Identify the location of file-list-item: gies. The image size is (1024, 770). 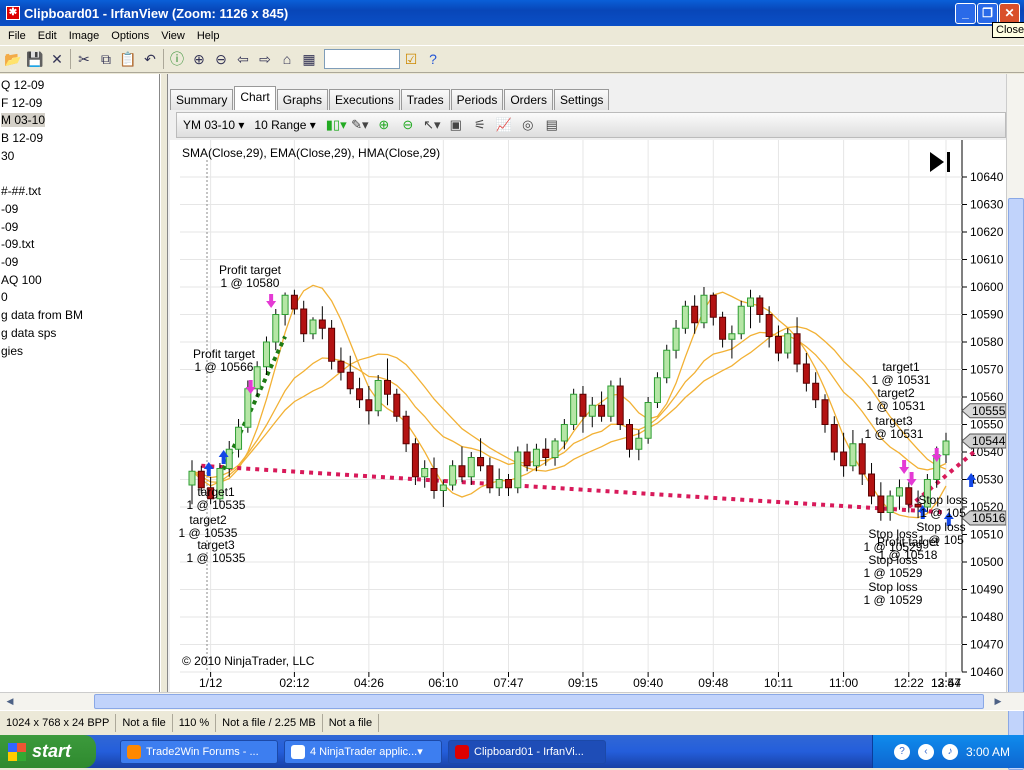
(12, 351).